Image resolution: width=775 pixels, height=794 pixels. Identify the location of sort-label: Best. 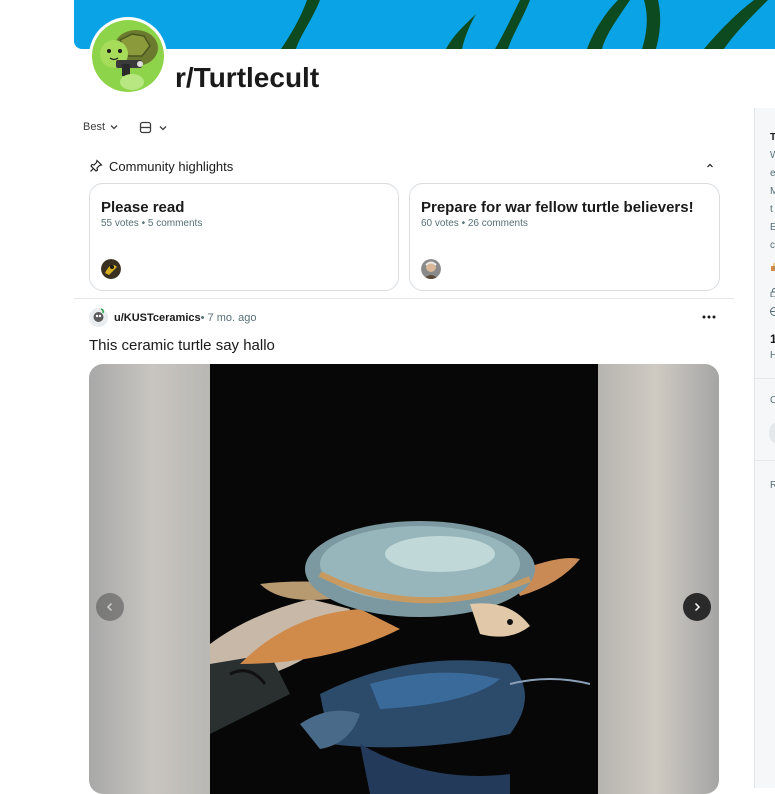
(94, 127).